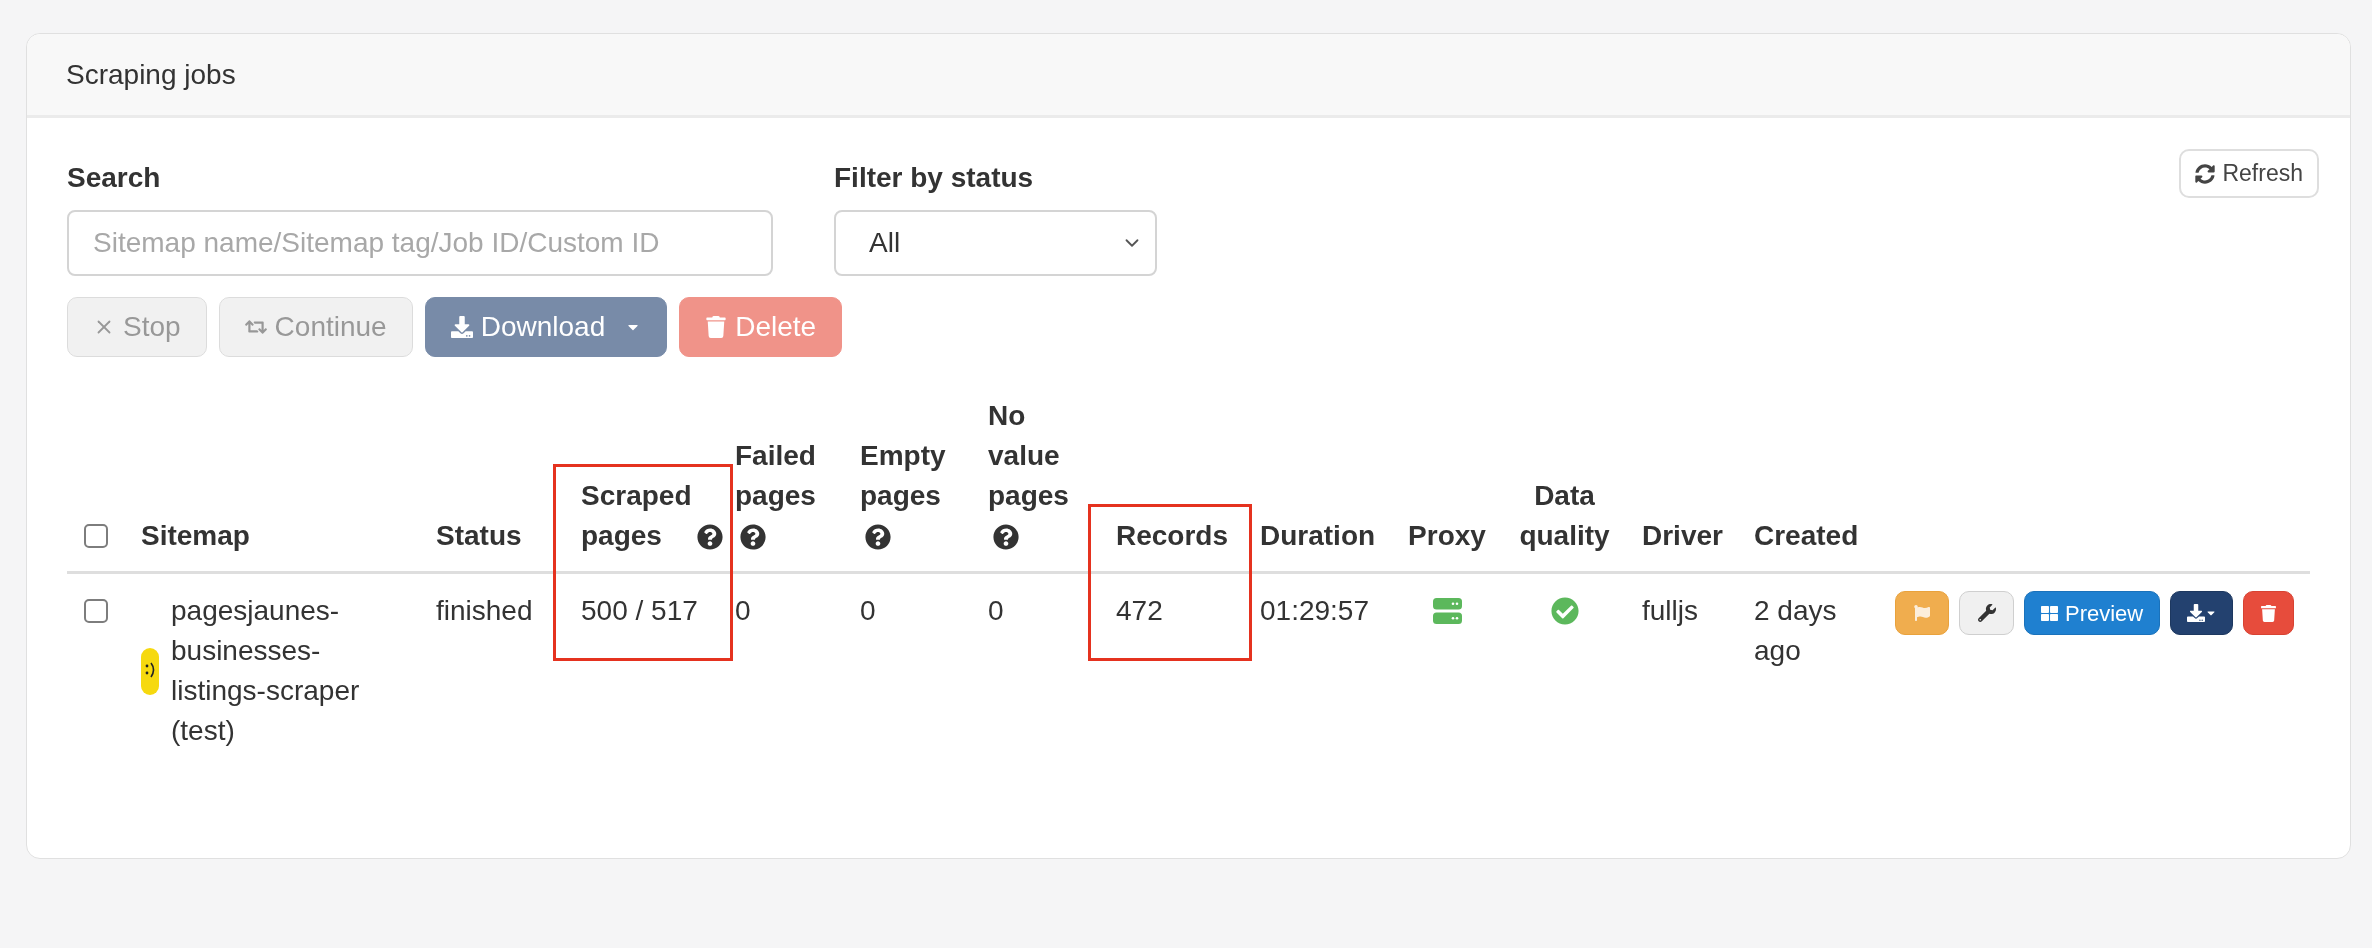 The height and width of the screenshot is (948, 2372). I want to click on sitemap-name: pagesjaunes-businesses-listings-scraper (test), so click(266, 671).